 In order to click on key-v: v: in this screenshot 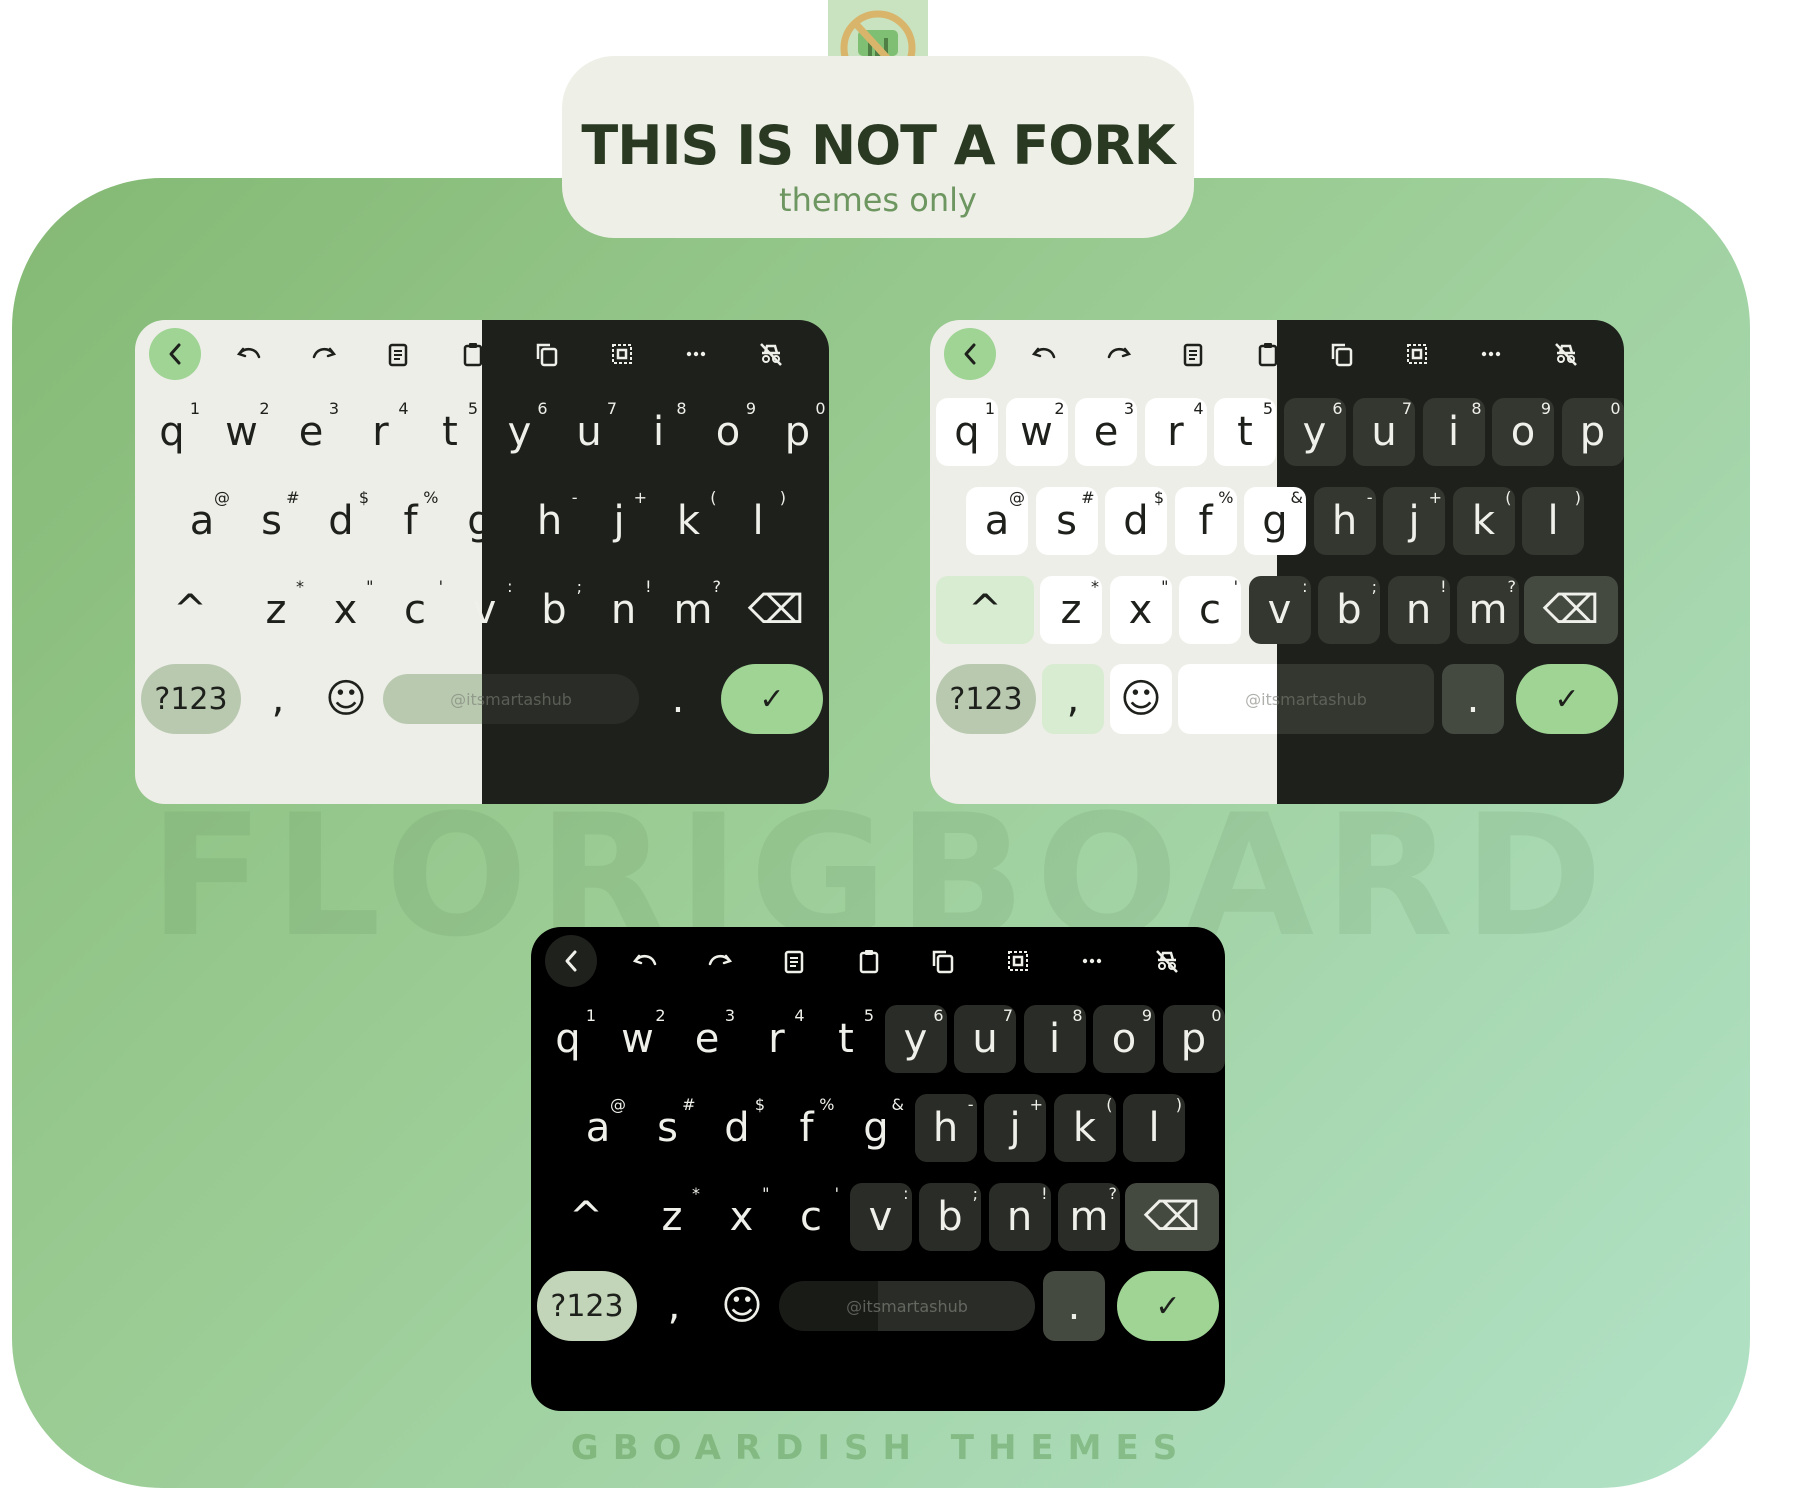, I will do `click(880, 1217)`.